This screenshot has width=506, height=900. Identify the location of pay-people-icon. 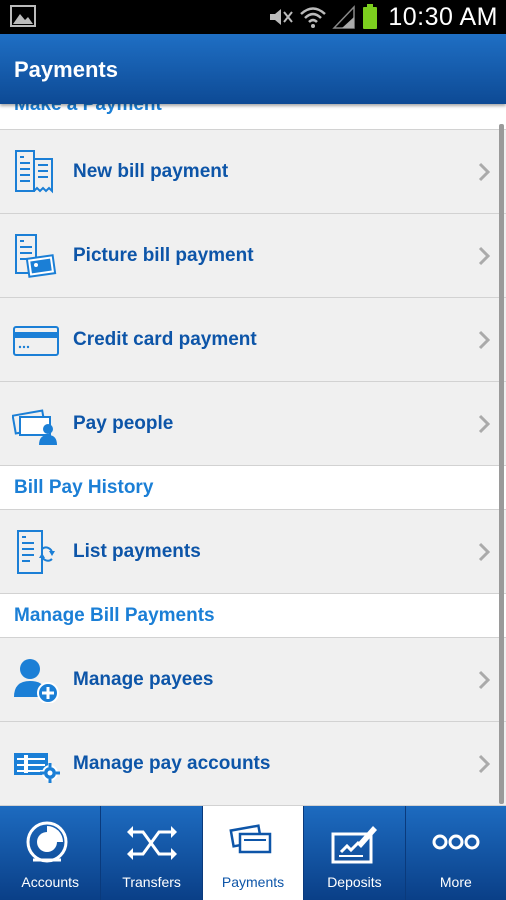
(34, 427).